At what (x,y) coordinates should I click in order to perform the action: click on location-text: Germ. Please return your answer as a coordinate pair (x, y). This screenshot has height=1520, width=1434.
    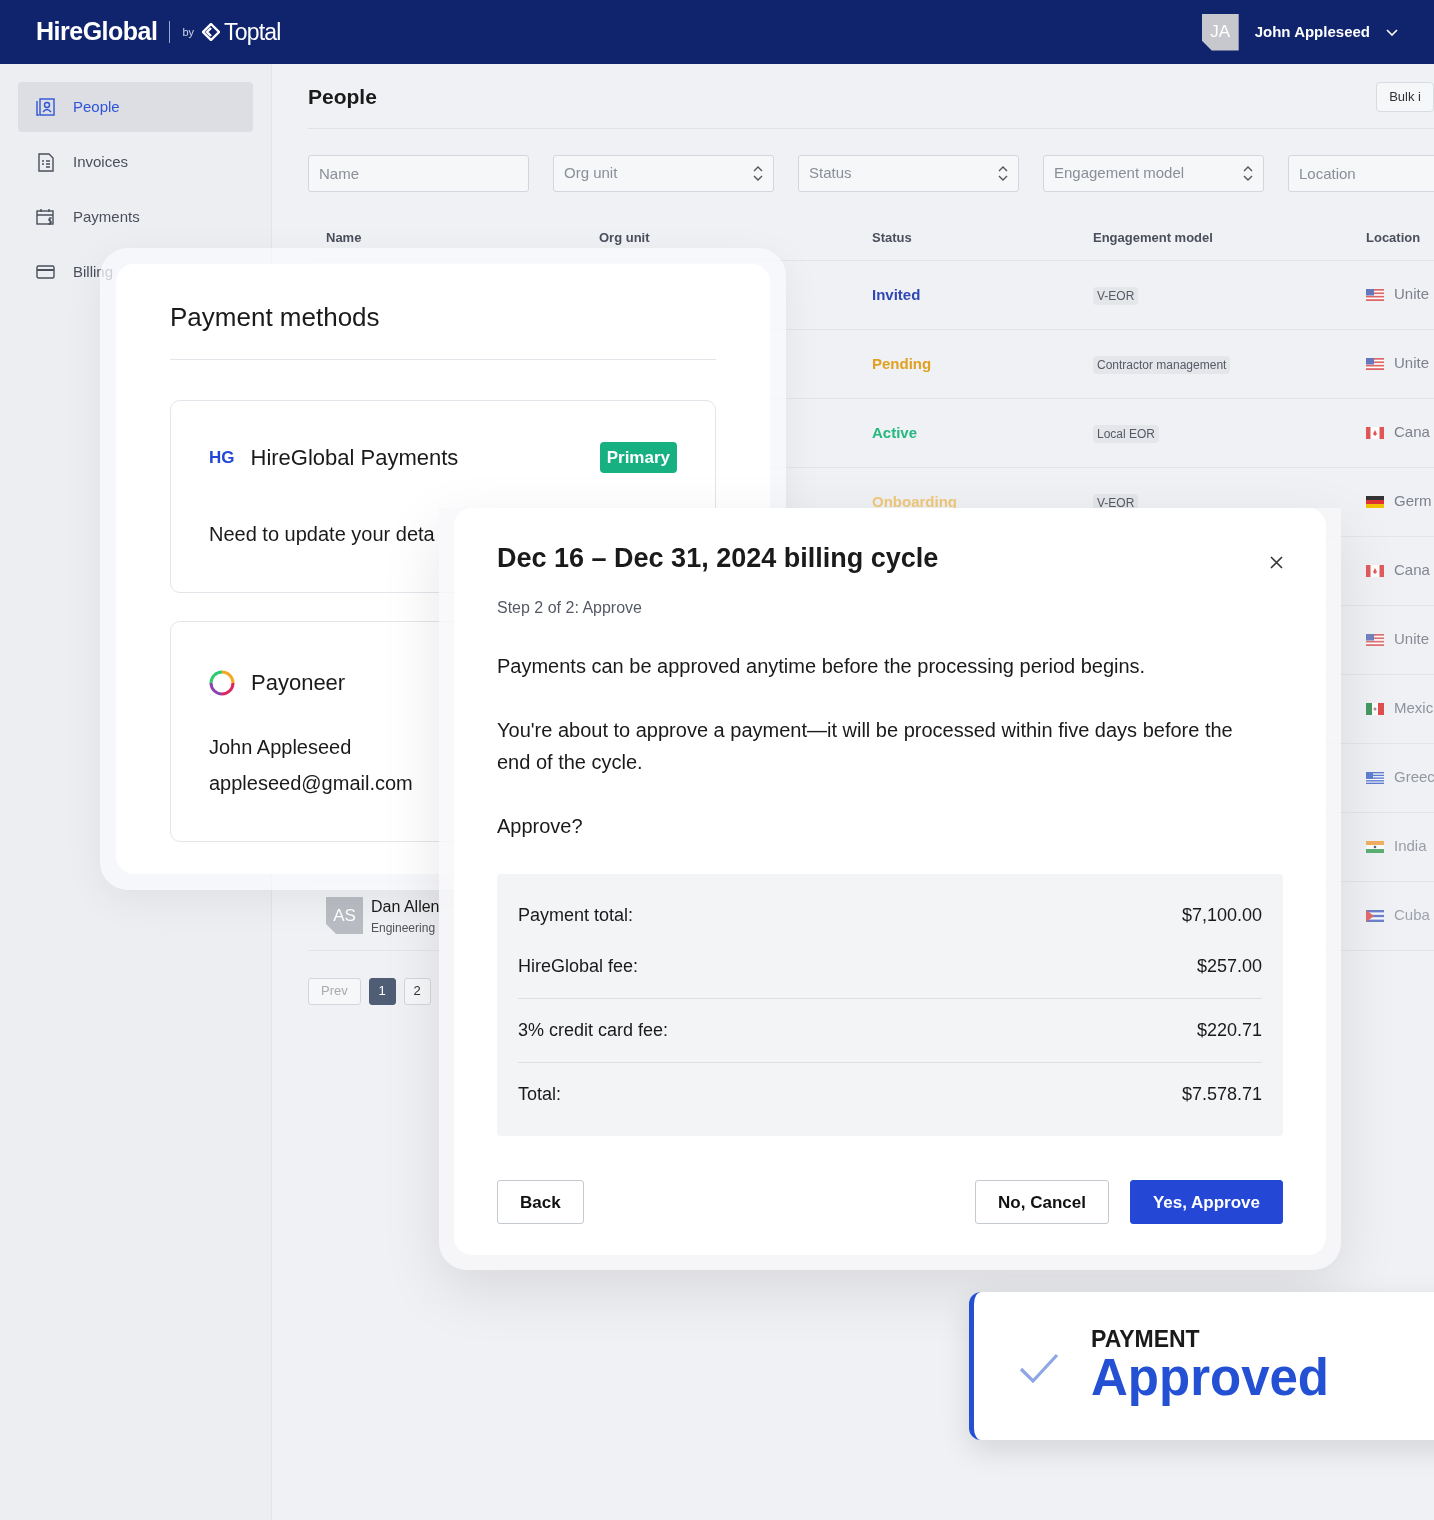
    Looking at the image, I should click on (1413, 501).